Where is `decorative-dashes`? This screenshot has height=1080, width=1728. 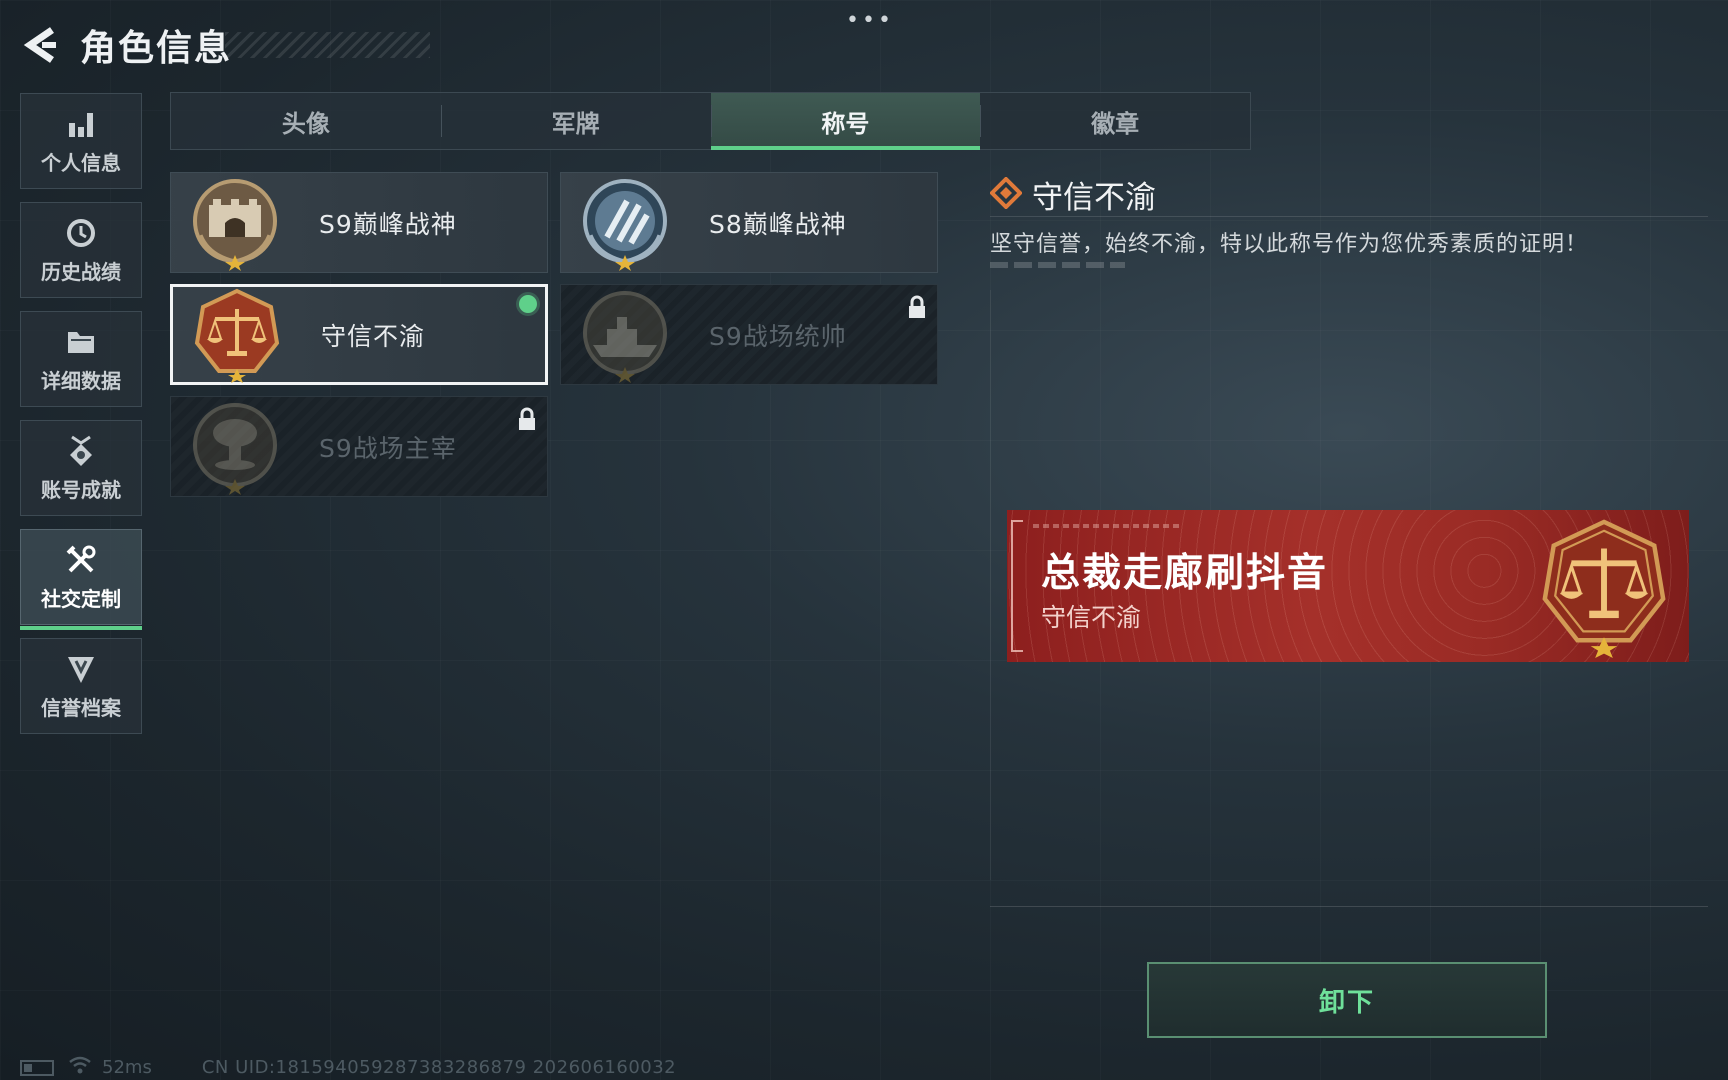
decorative-dashes is located at coordinates (1057, 265).